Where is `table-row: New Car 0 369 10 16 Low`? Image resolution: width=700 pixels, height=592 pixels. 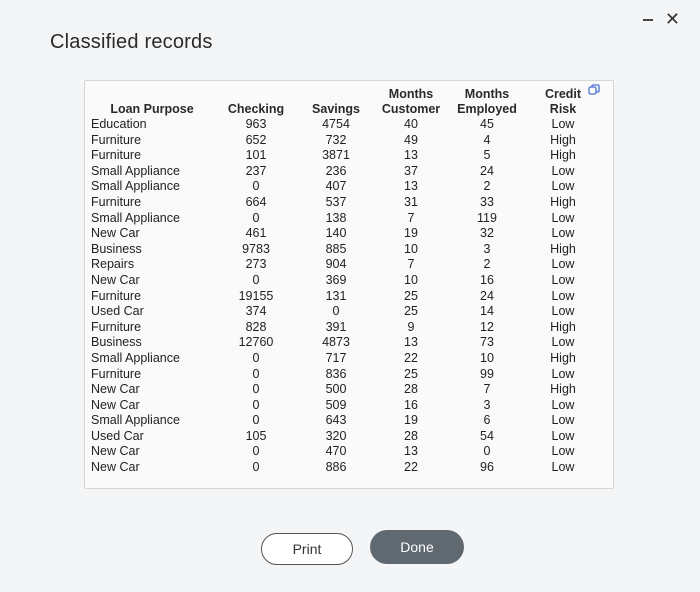 table-row: New Car 0 369 10 16 Low is located at coordinates (345, 281).